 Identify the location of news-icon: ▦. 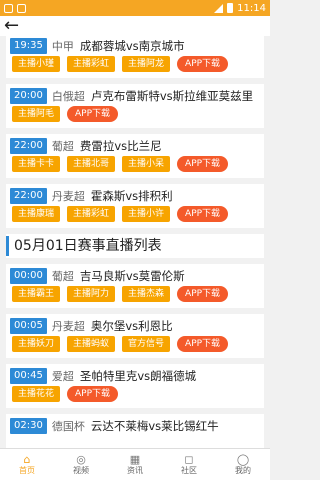
(135, 459).